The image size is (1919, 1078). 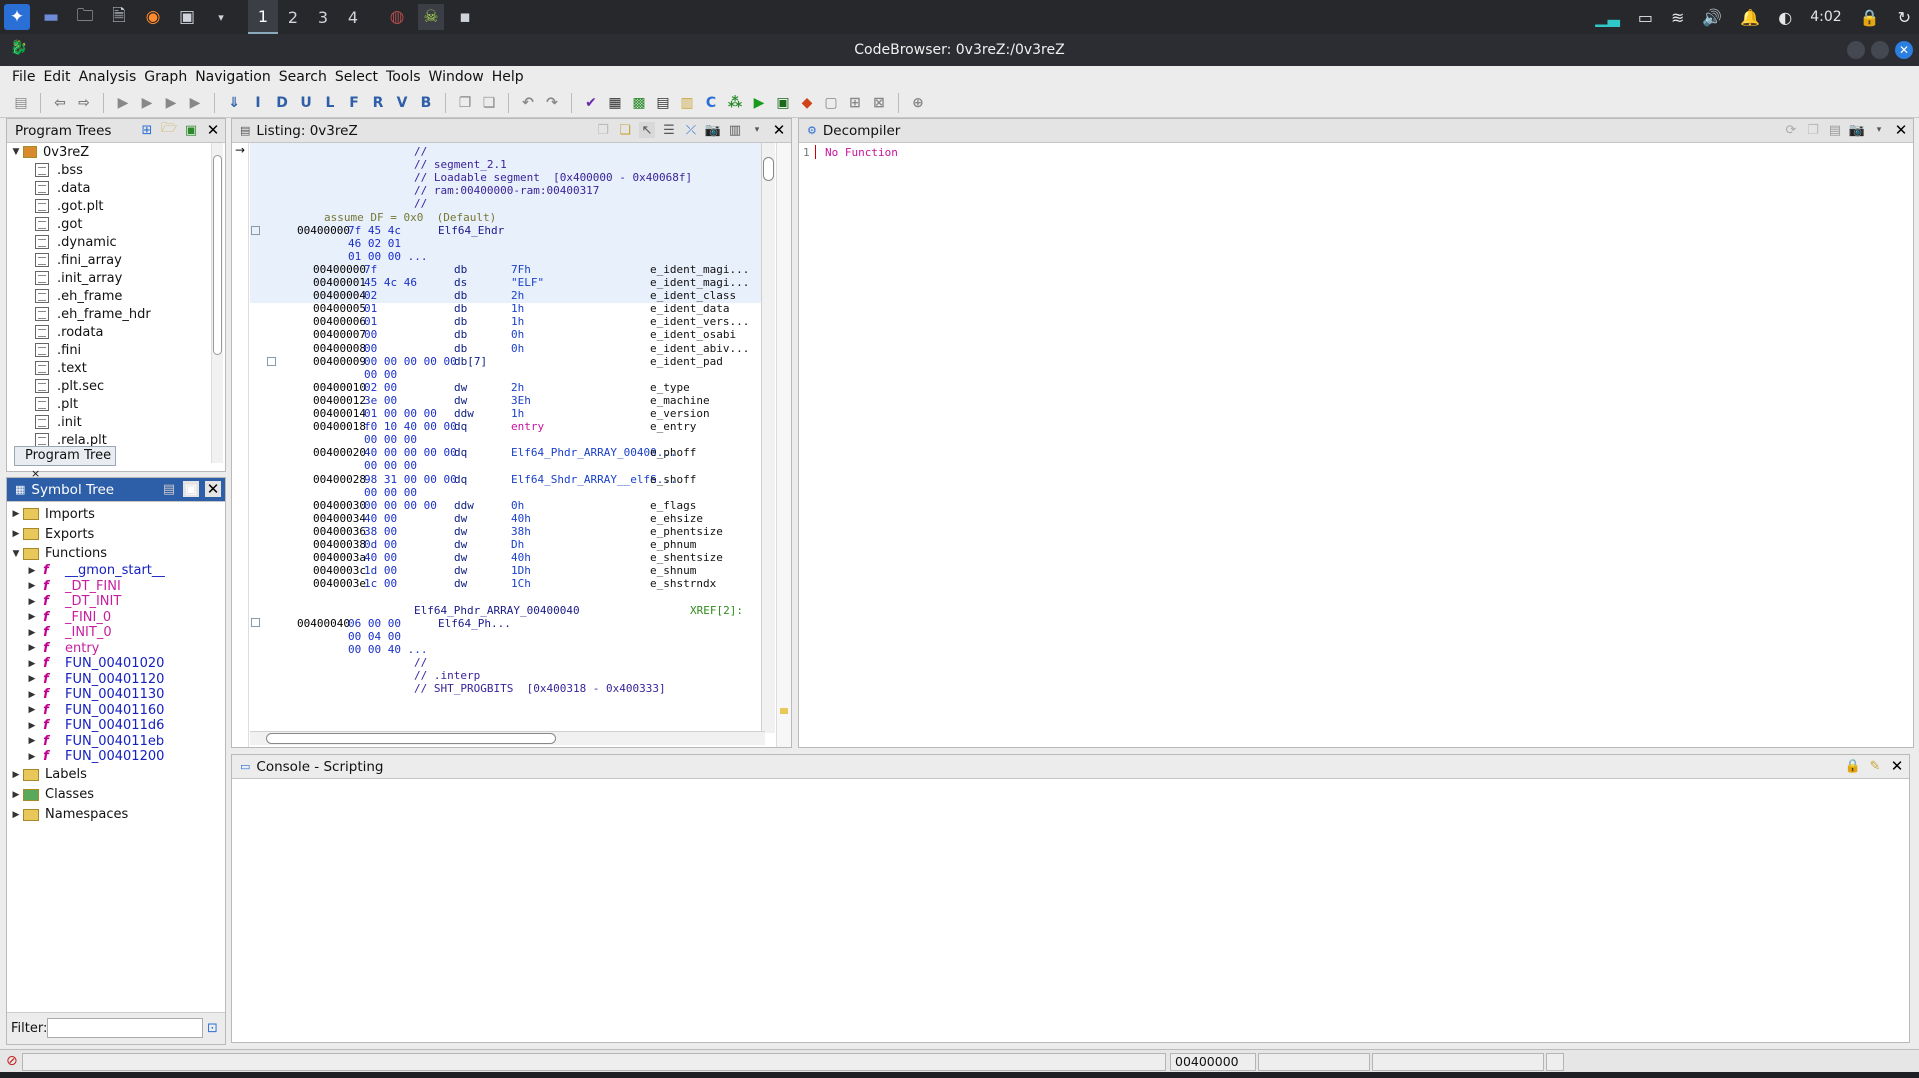 What do you see at coordinates (147, 130) in the screenshot?
I see `new-tree-icon: ⊞` at bounding box center [147, 130].